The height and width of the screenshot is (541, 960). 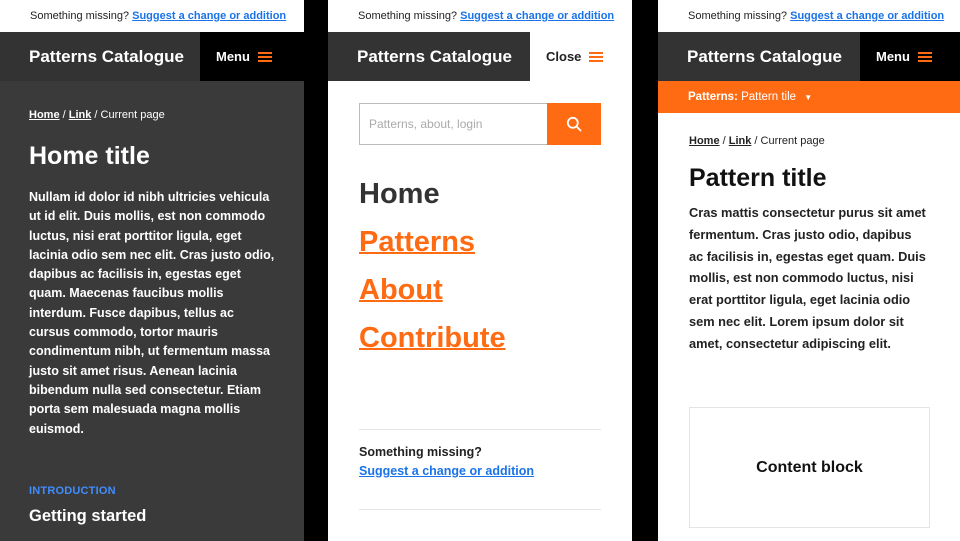 I want to click on close-menu-button: Close, so click(x=581, y=56).